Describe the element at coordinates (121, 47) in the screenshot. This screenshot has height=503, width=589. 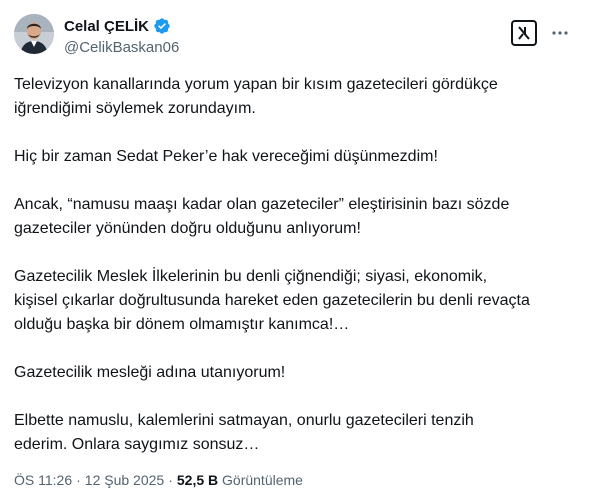
I see `author-handle: @CelikBaskan06` at that location.